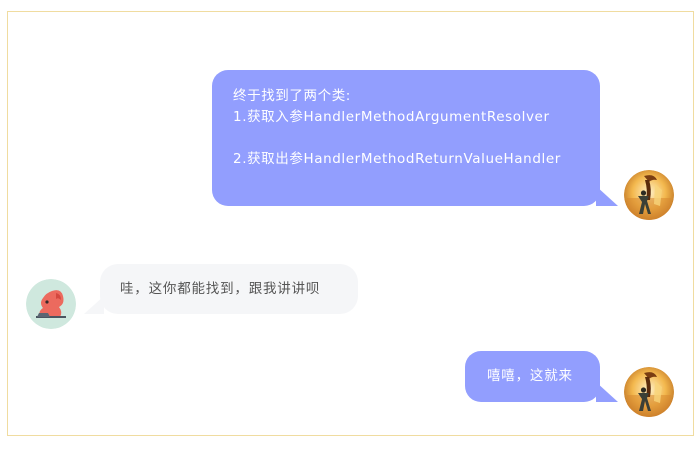 This screenshot has width=700, height=450. What do you see at coordinates (51, 304) in the screenshot?
I see `squirrel-avatar-icon` at bounding box center [51, 304].